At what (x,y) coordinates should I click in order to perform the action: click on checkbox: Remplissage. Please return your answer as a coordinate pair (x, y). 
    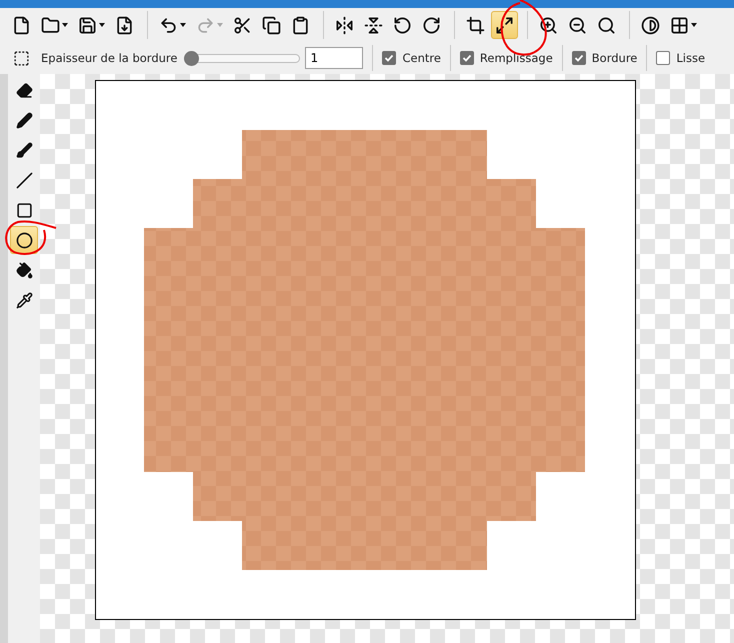
    Looking at the image, I should click on (506, 58).